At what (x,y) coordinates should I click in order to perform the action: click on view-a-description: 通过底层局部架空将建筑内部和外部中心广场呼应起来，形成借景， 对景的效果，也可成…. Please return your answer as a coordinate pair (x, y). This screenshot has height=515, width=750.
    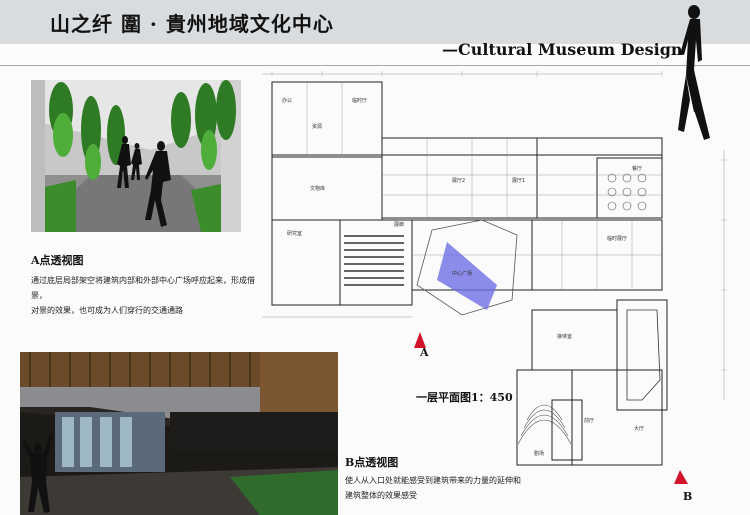
    Looking at the image, I should click on (146, 295).